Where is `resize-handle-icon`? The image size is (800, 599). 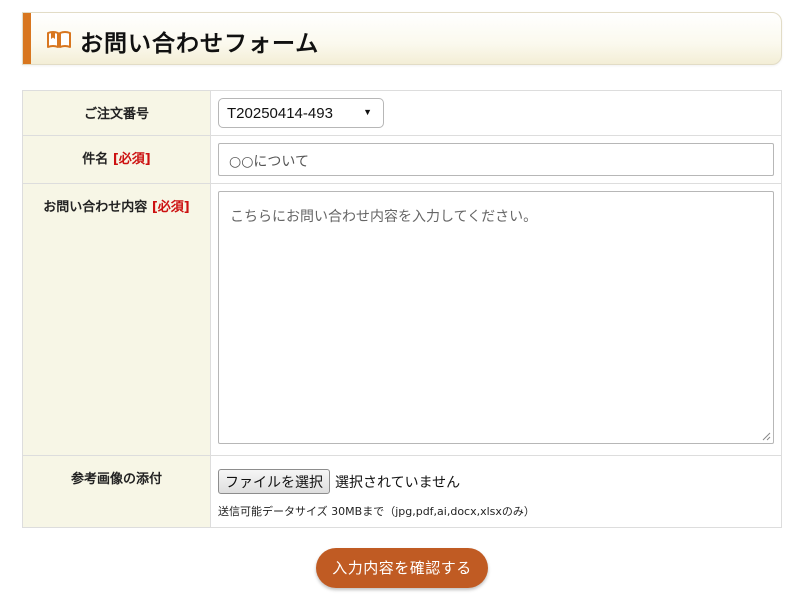
resize-handle-icon is located at coordinates (766, 436).